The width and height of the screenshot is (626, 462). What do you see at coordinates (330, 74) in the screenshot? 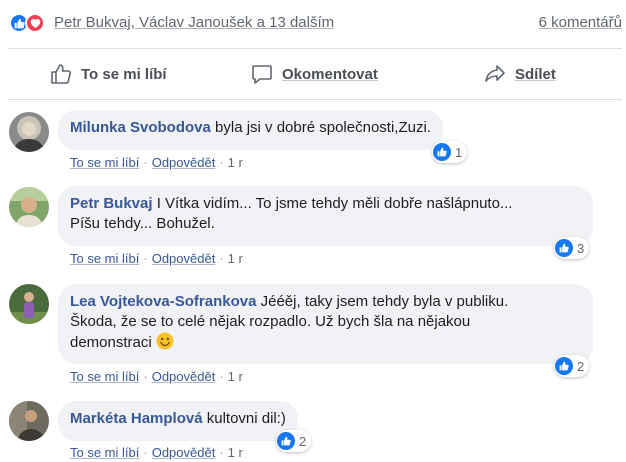
I see `comment-button-label: Okomentovat` at bounding box center [330, 74].